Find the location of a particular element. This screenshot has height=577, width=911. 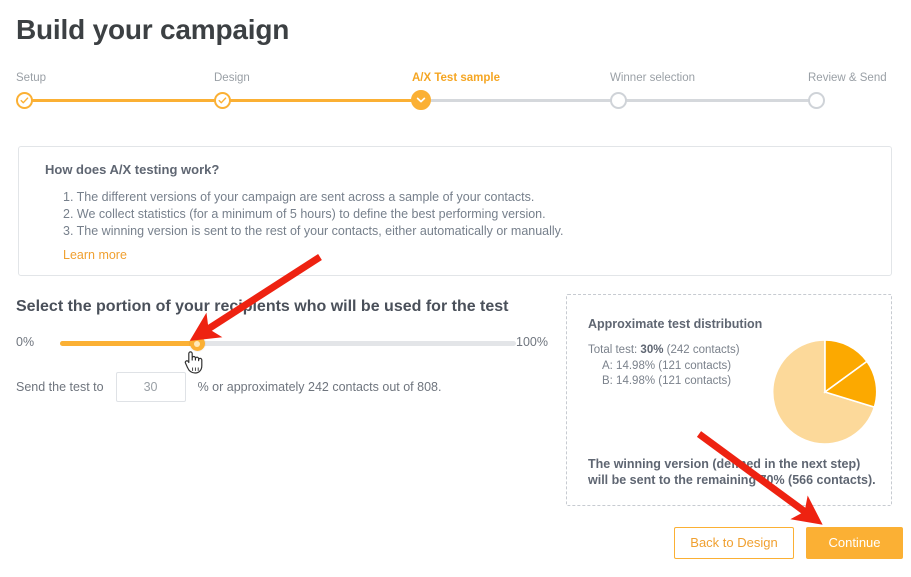

slider-max-label: 100% is located at coordinates (532, 342).